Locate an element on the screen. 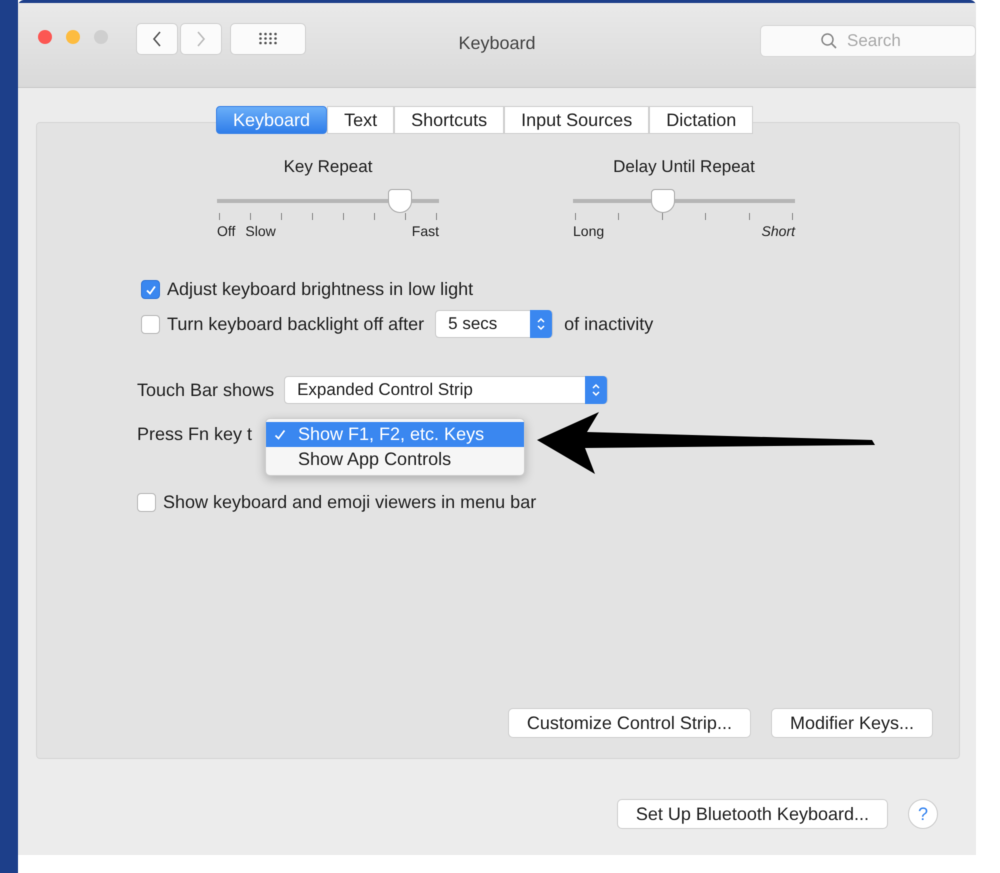 The image size is (1000, 873). close-button is located at coordinates (45, 37).